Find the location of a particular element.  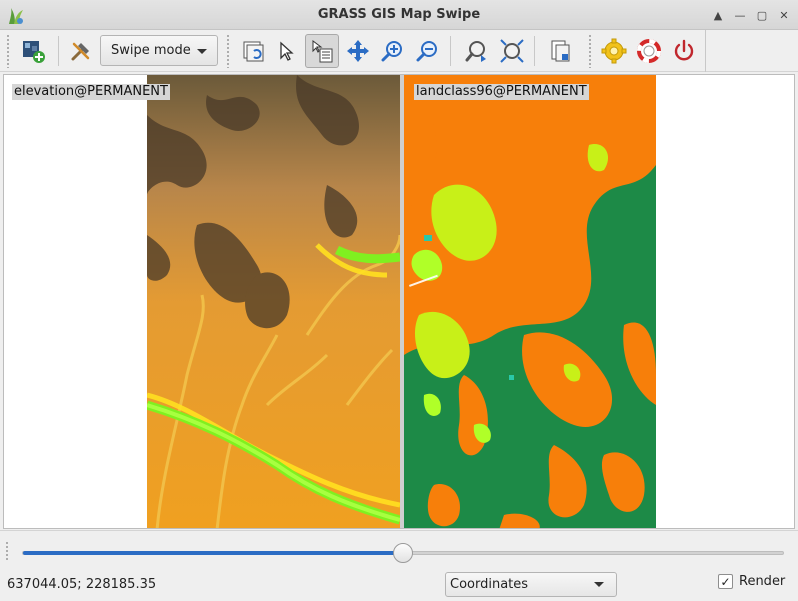

zoom-extent-icon is located at coordinates (512, 51).